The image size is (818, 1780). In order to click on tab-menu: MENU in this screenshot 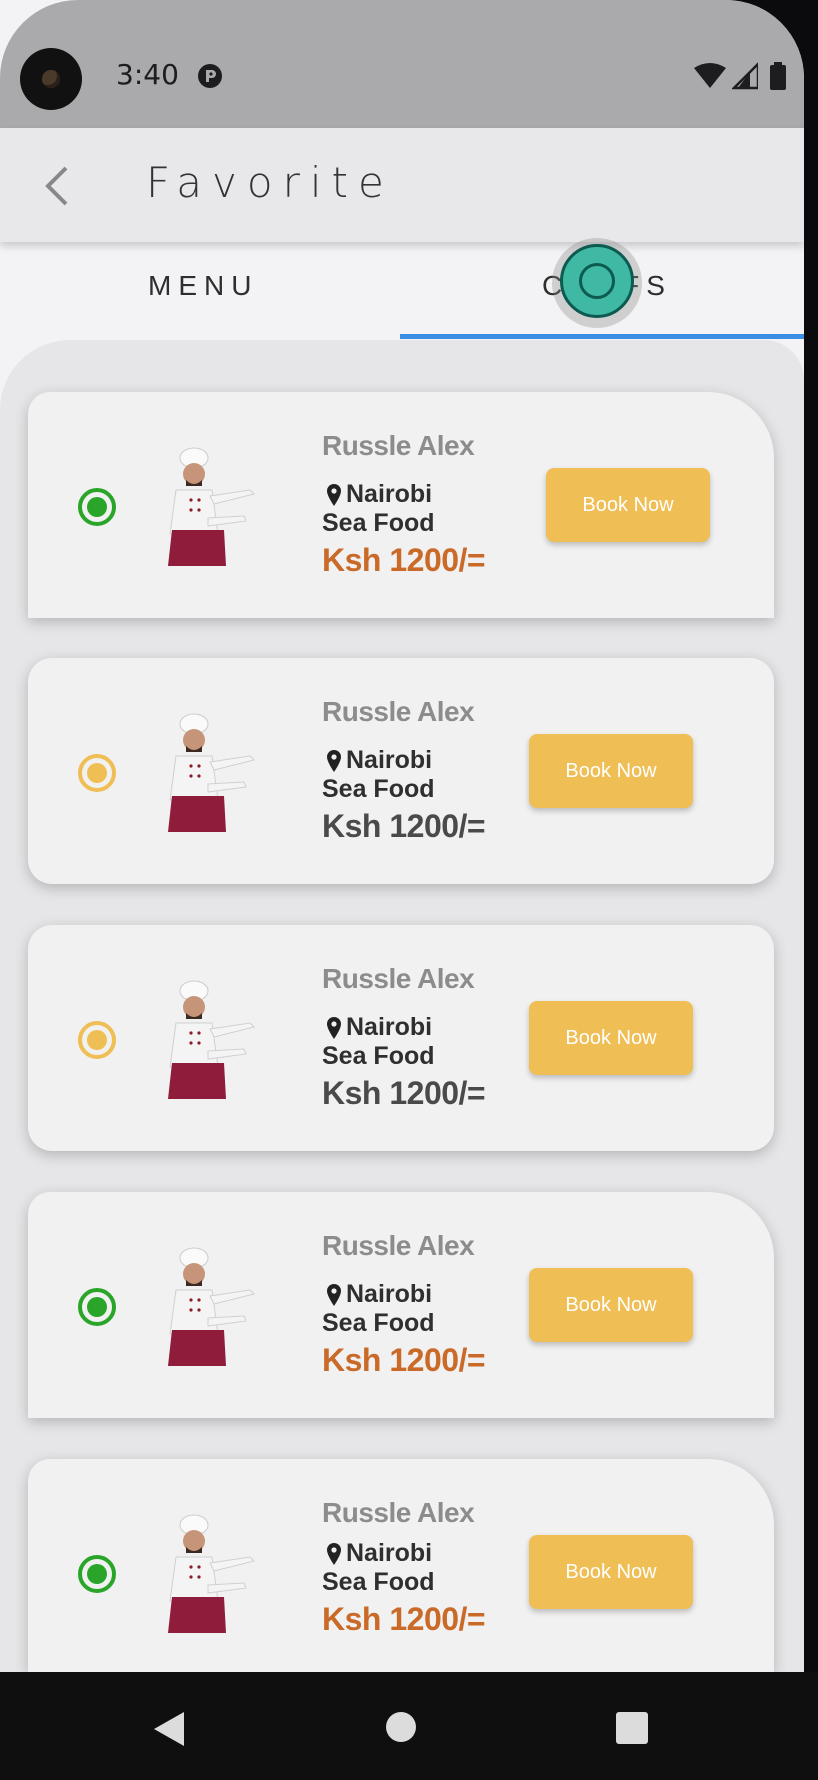, I will do `click(203, 286)`.